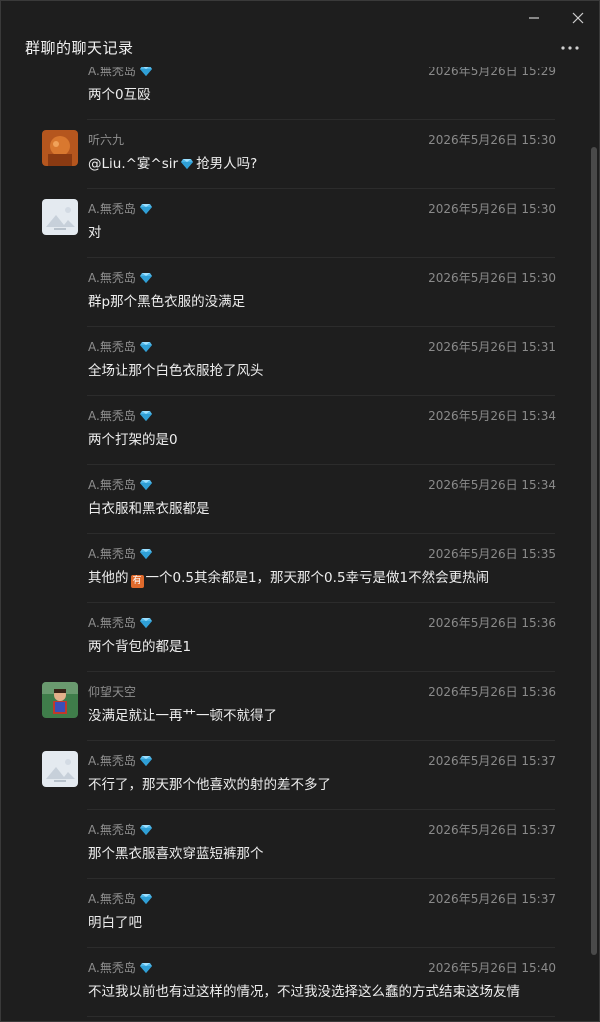 This screenshot has height=1022, width=600. I want to click on message-text: 全场让那个白色衣服抢了风头, so click(176, 371).